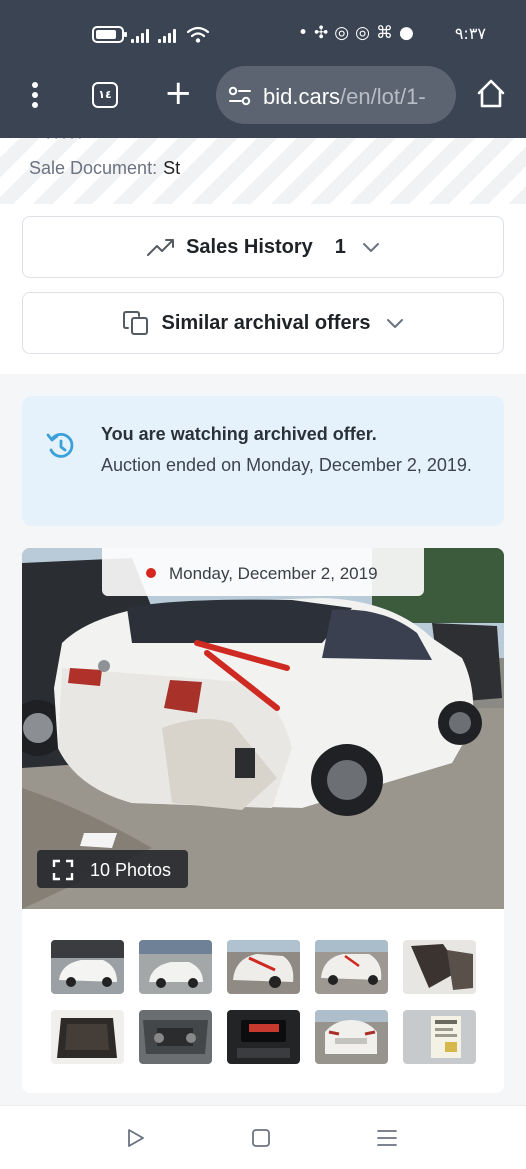 This screenshot has width=526, height=1169. What do you see at coordinates (387, 1138) in the screenshot?
I see `recents-icon` at bounding box center [387, 1138].